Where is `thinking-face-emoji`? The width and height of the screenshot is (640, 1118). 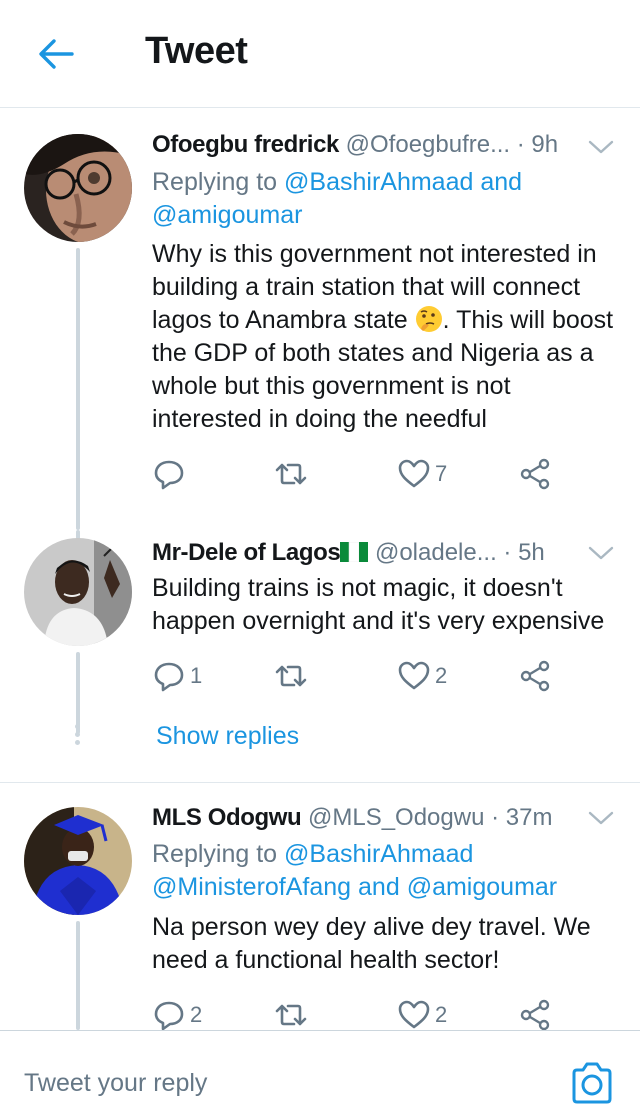 thinking-face-emoji is located at coordinates (428, 319).